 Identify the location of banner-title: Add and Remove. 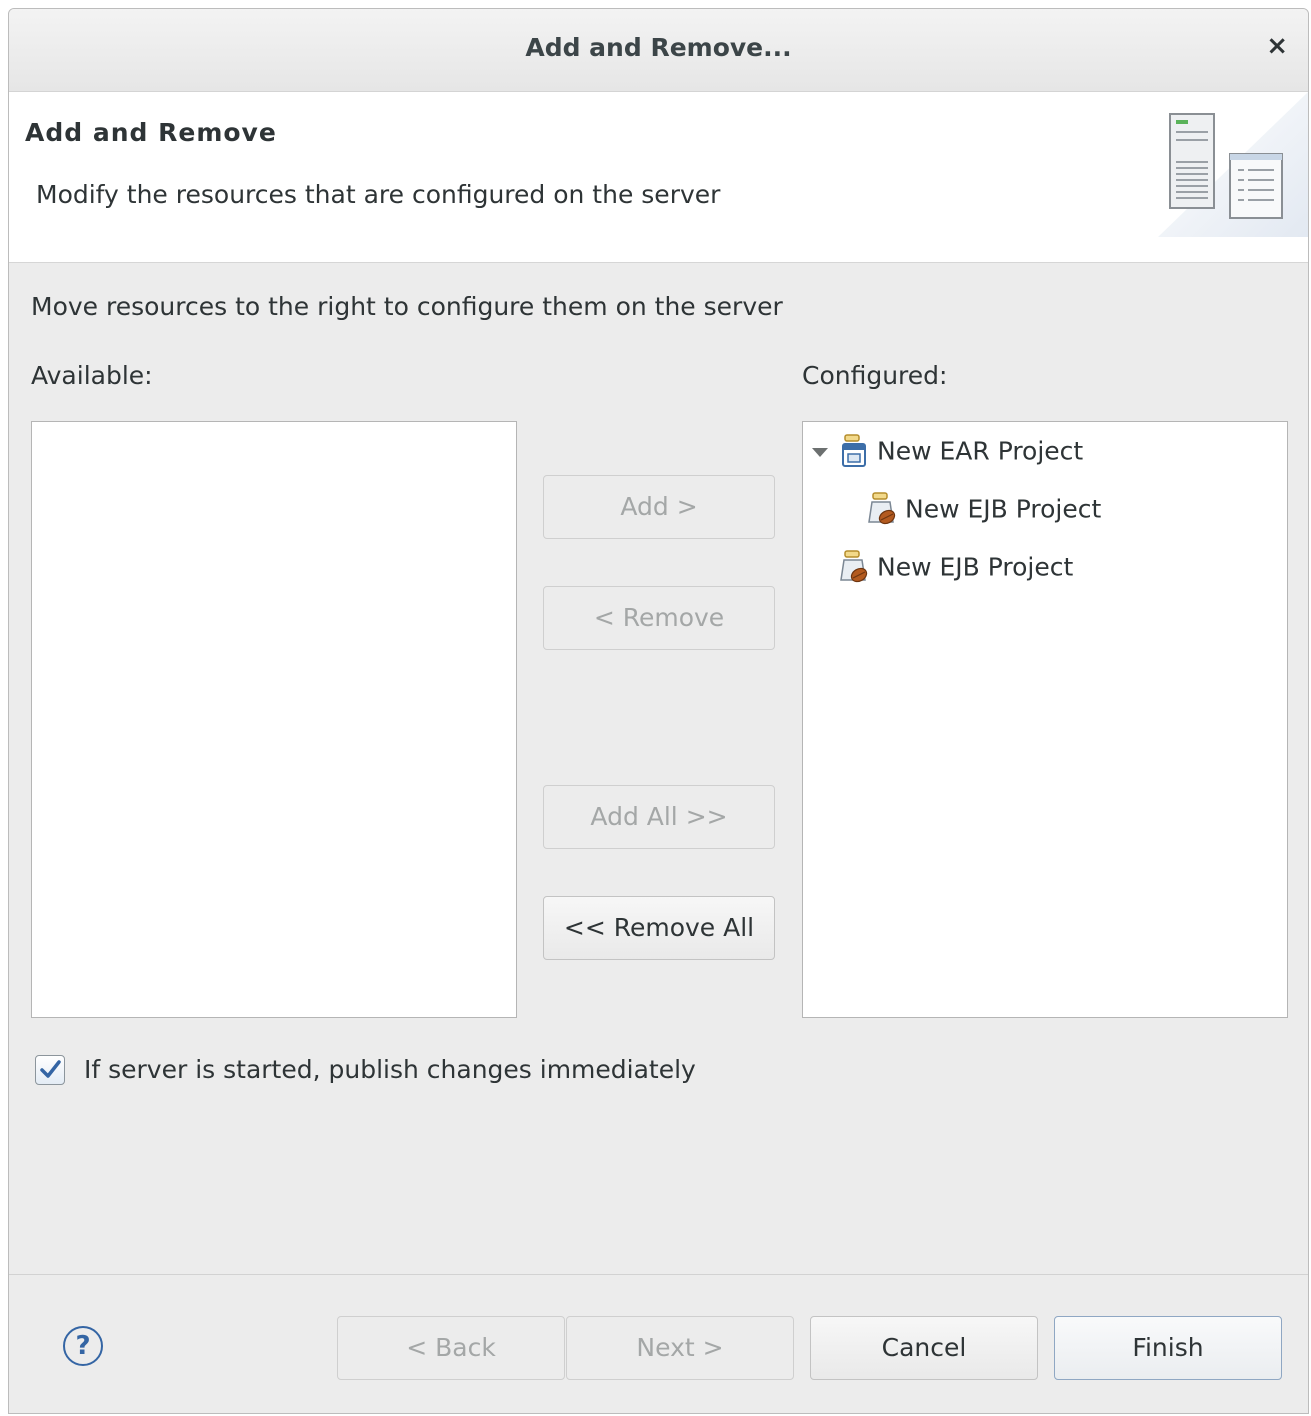
(151, 132).